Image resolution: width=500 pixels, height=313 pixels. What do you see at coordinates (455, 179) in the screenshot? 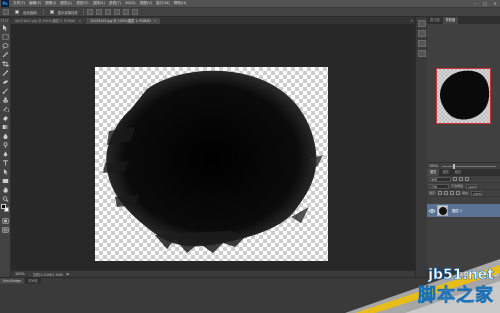
I see `pixel-filter-icon` at bounding box center [455, 179].